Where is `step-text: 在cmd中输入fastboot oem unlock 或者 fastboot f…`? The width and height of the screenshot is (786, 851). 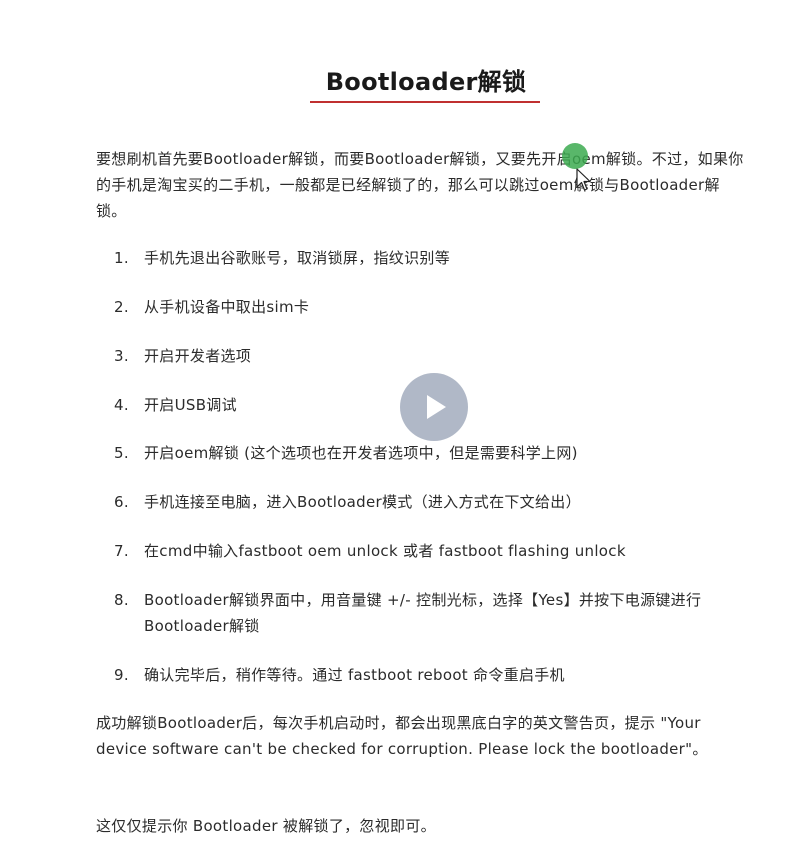 step-text: 在cmd中输入fastboot oem unlock 或者 fastboot f… is located at coordinates (385, 551).